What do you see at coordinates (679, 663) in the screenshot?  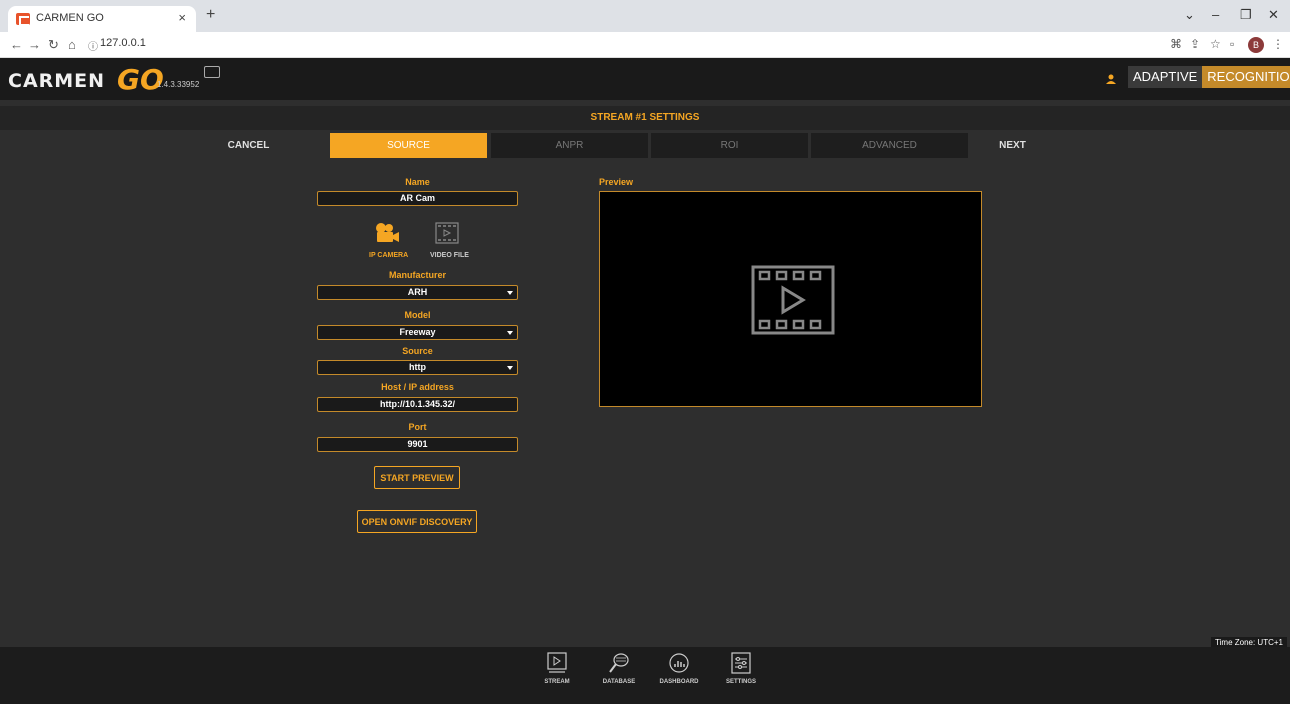 I see `dashboard-icon` at bounding box center [679, 663].